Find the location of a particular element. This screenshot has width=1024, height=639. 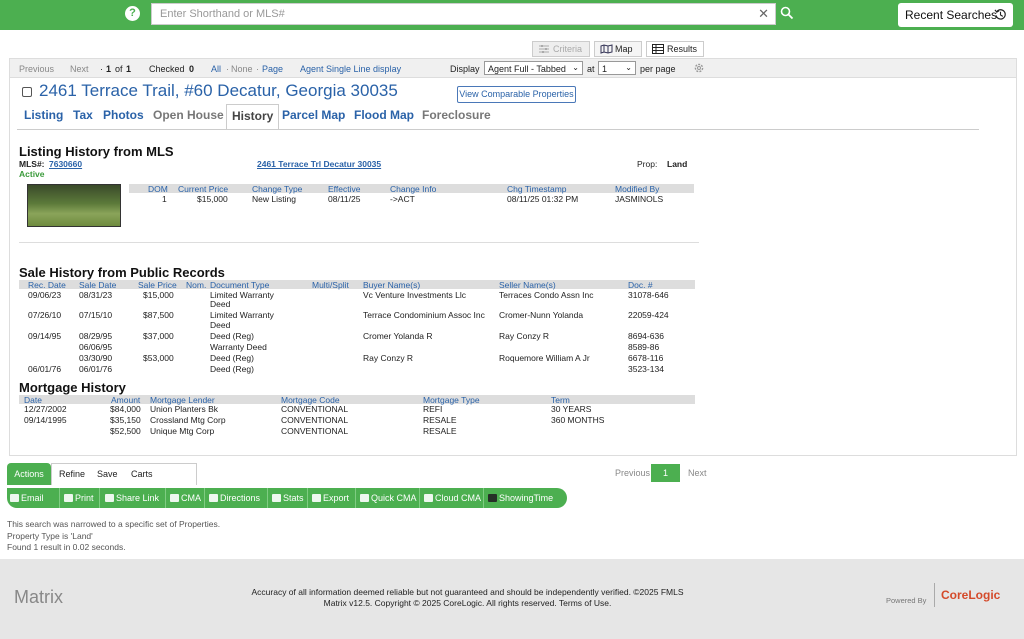

table-cell: 09/14/1995 is located at coordinates (45, 420).